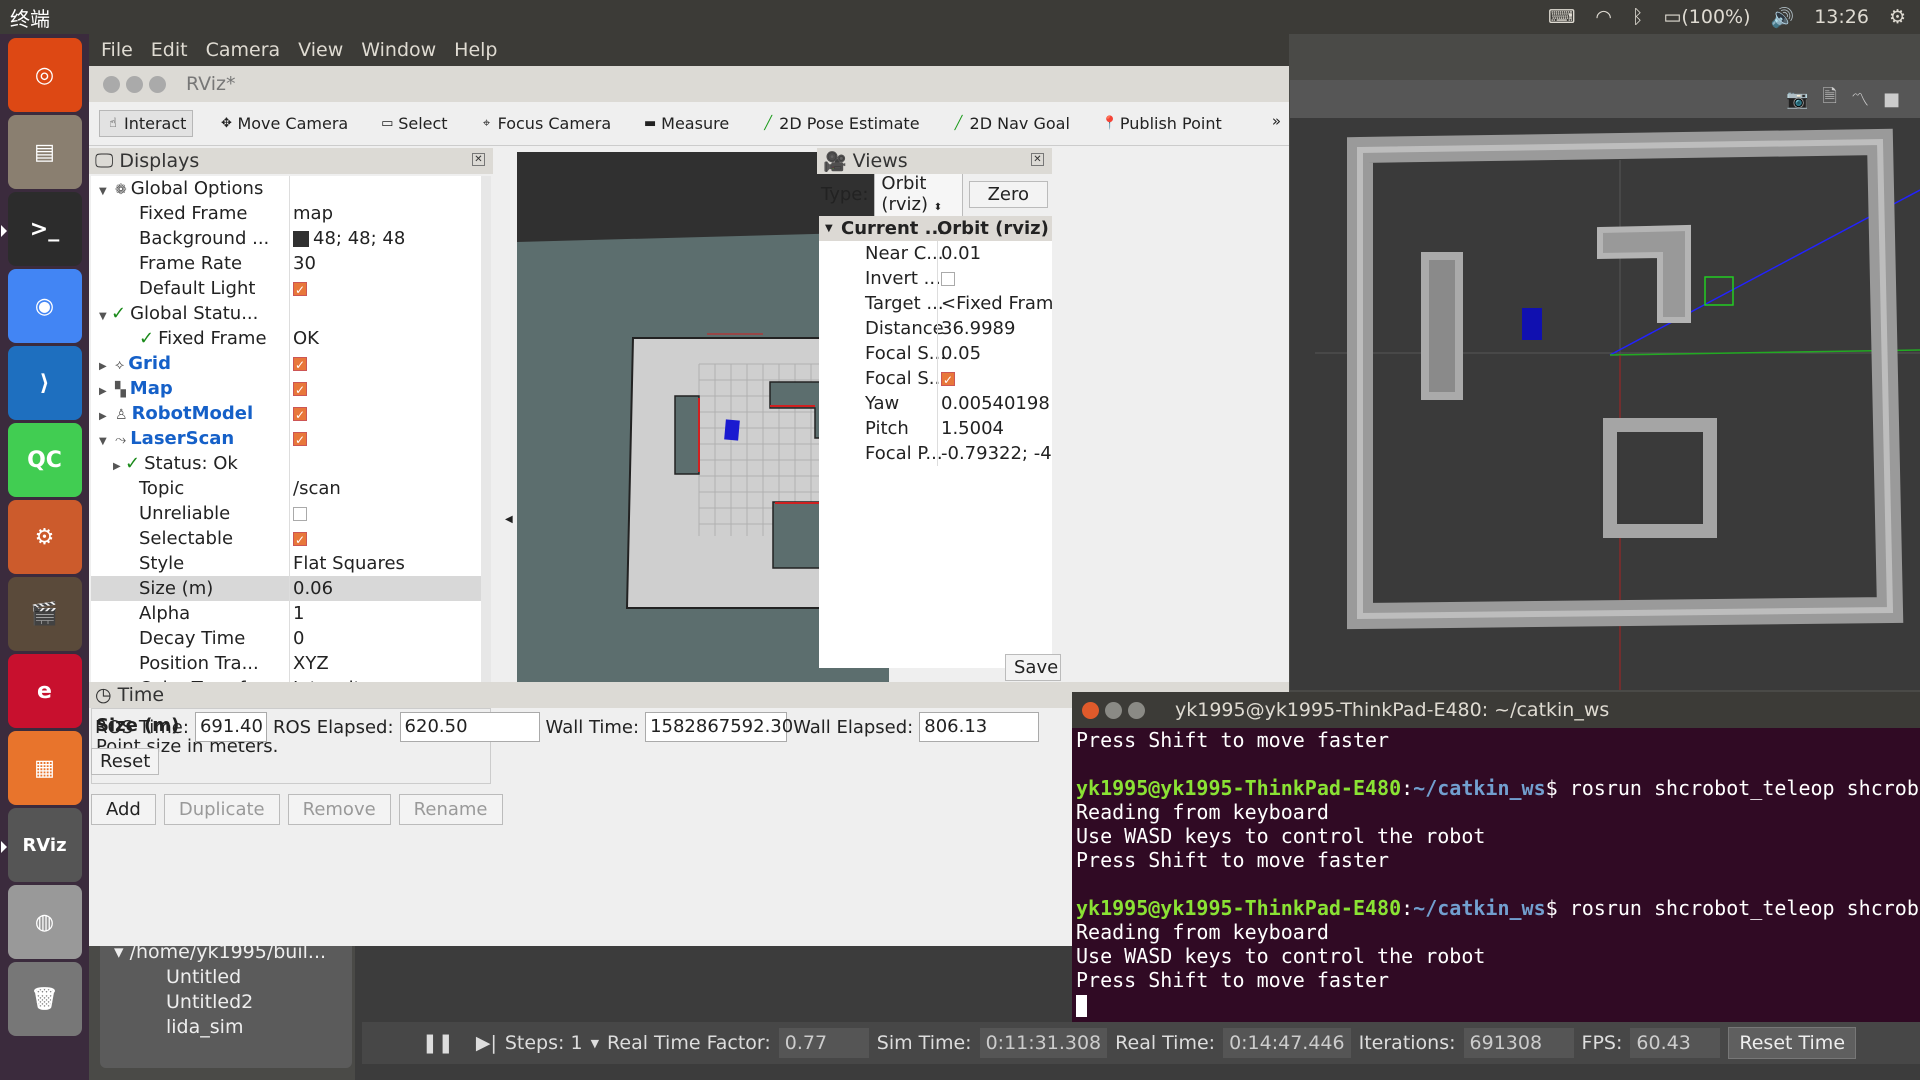  Describe the element at coordinates (41, 845) in the screenshot. I see `rviz-launcher: RViz` at that location.